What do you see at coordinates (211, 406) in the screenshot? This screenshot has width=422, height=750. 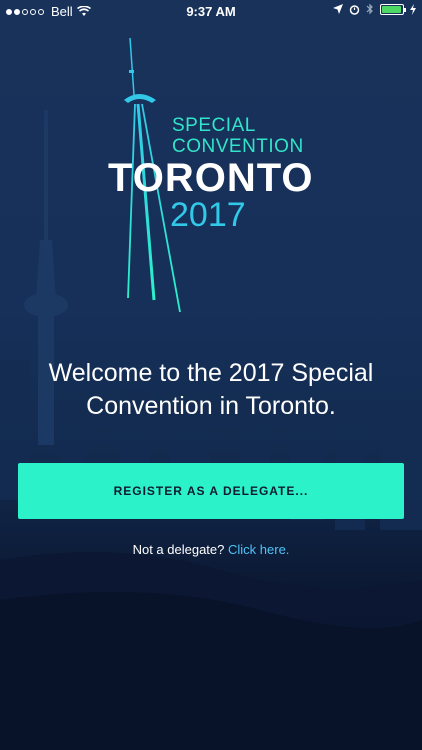 I see `welcome-line-2: Convention in Toronto.` at bounding box center [211, 406].